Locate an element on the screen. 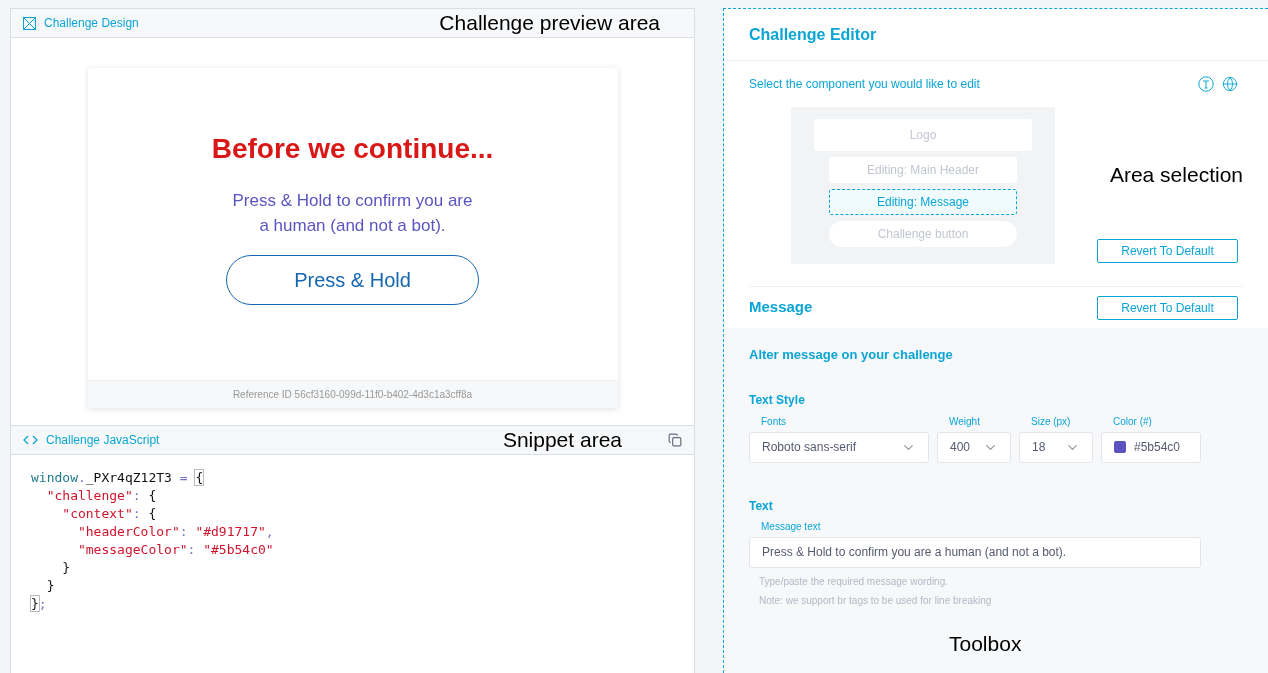  annotation-label: Area selection is located at coordinates (1176, 175).